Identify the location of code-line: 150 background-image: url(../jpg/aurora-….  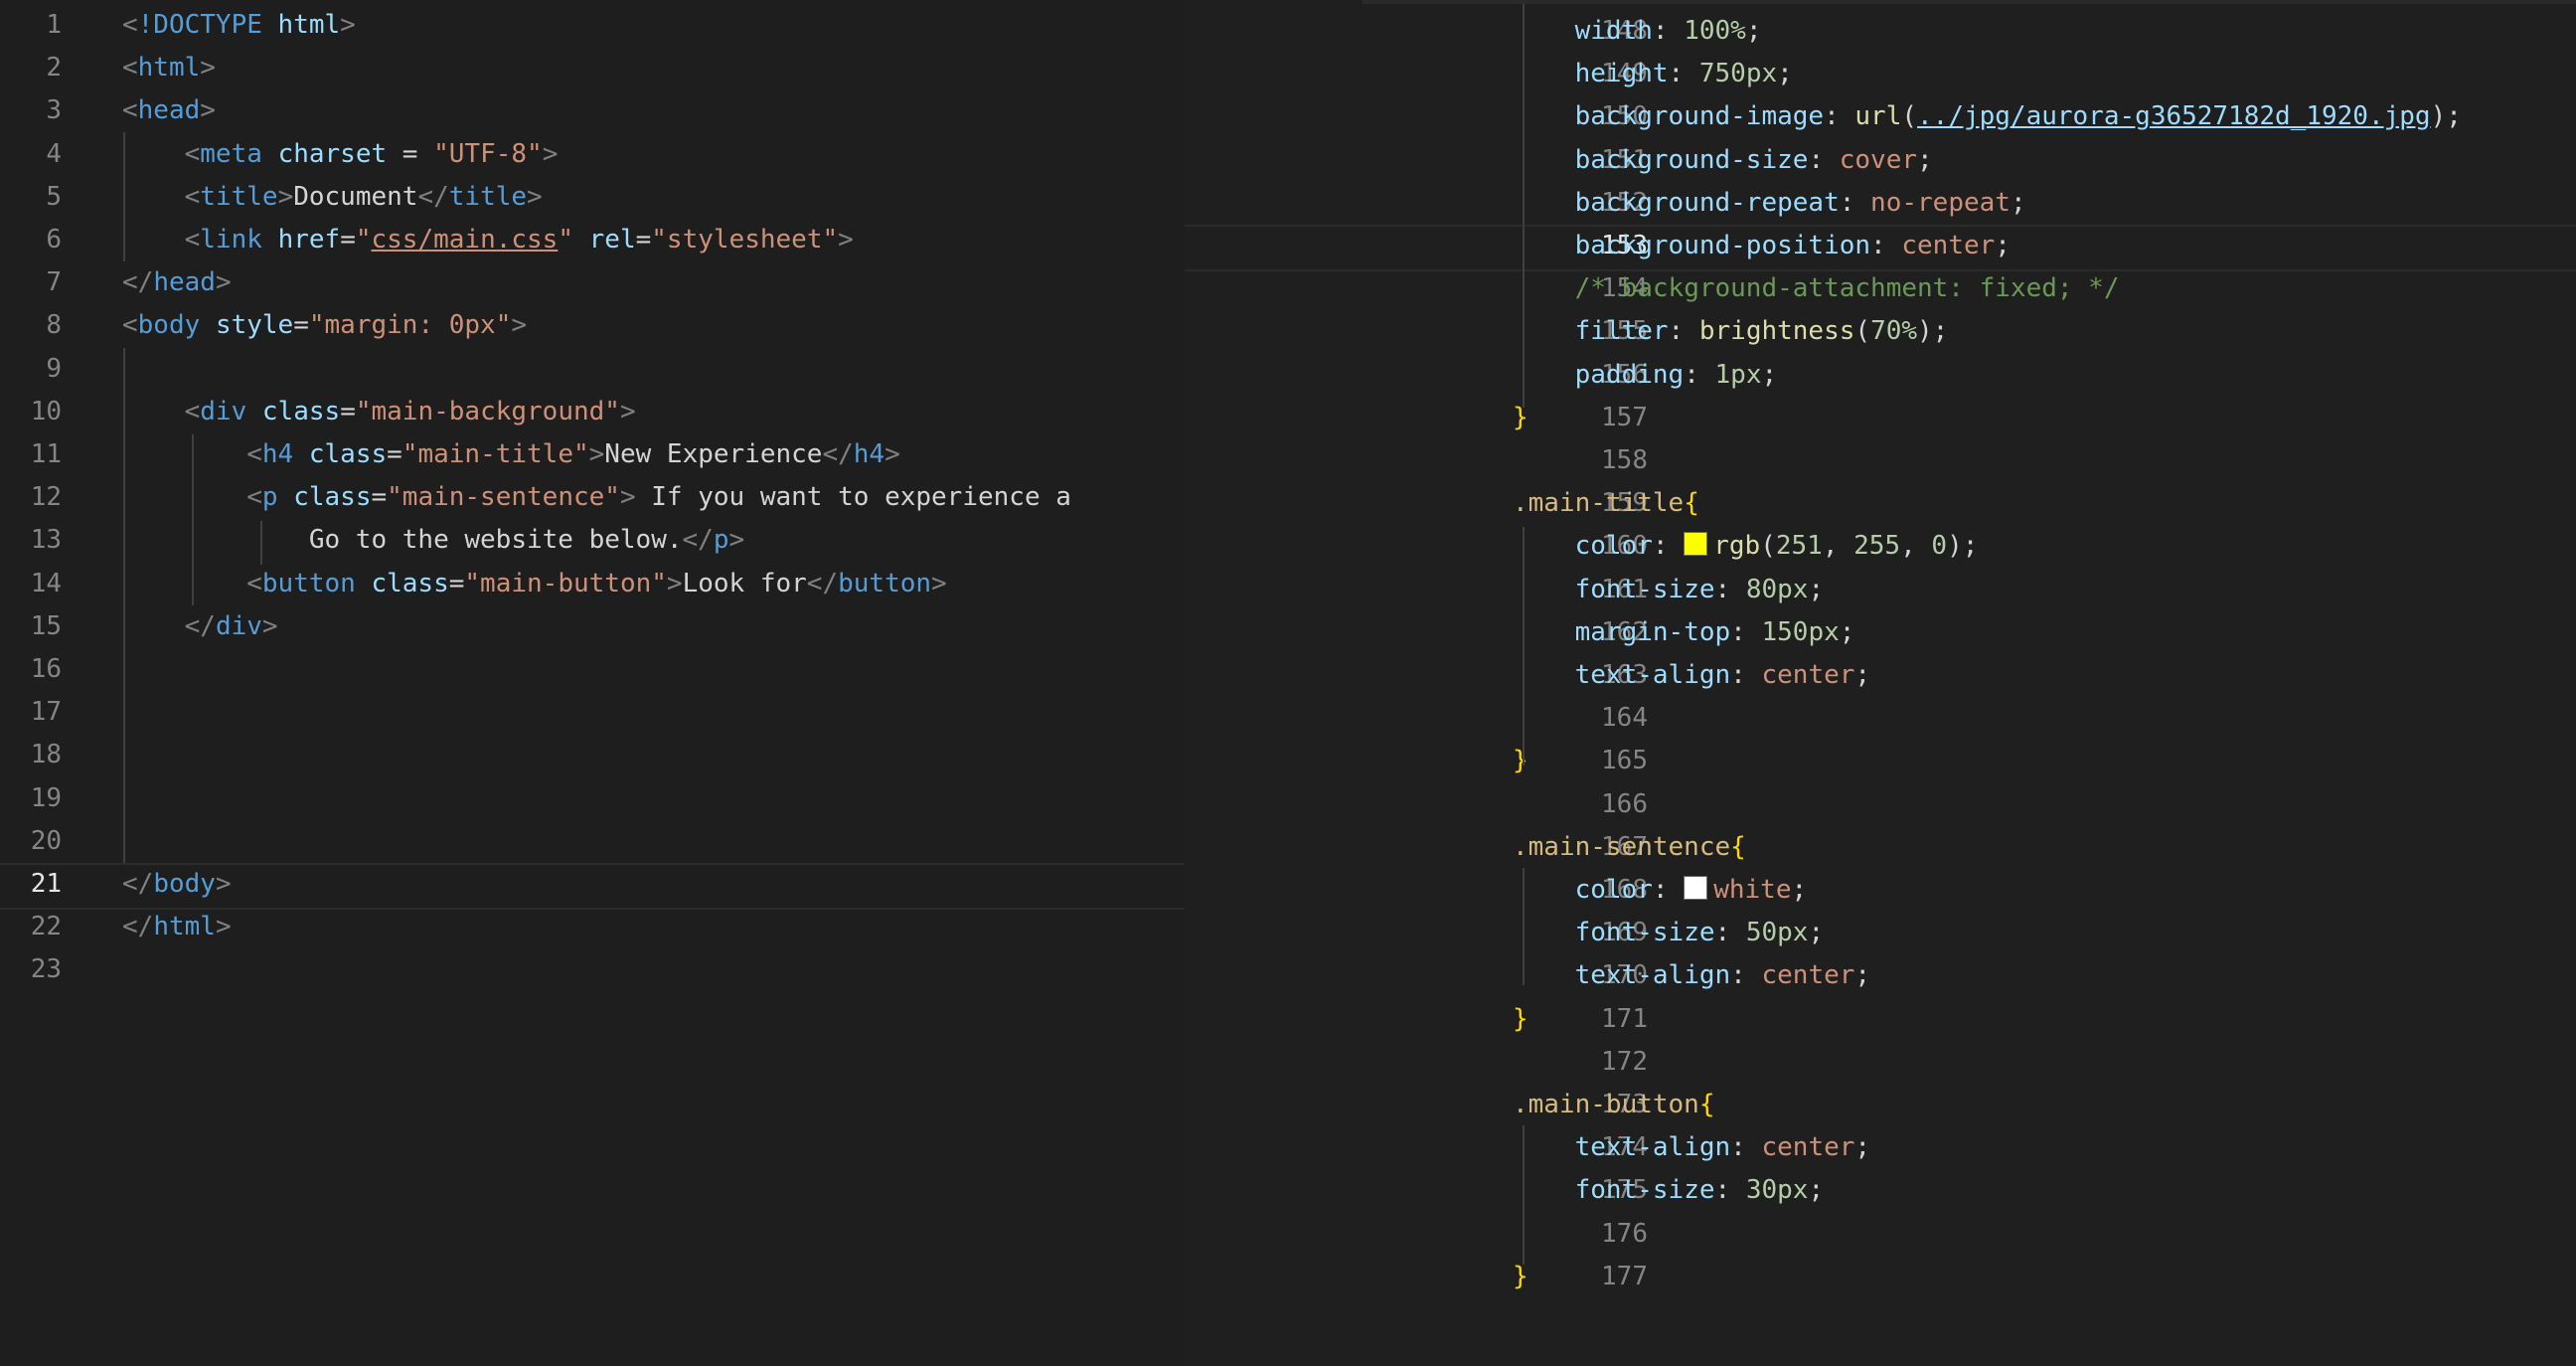
(1880, 116).